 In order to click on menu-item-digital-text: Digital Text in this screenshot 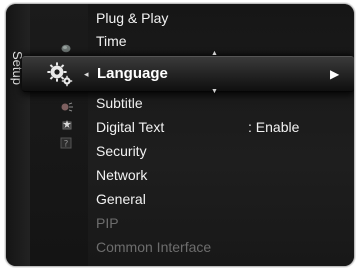, I will do `click(130, 127)`.